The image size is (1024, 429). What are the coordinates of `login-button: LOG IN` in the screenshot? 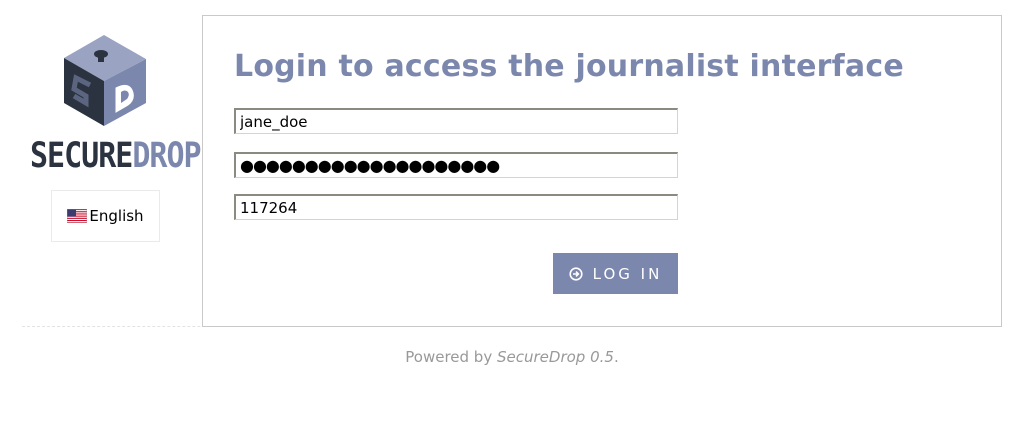 It's located at (615, 273).